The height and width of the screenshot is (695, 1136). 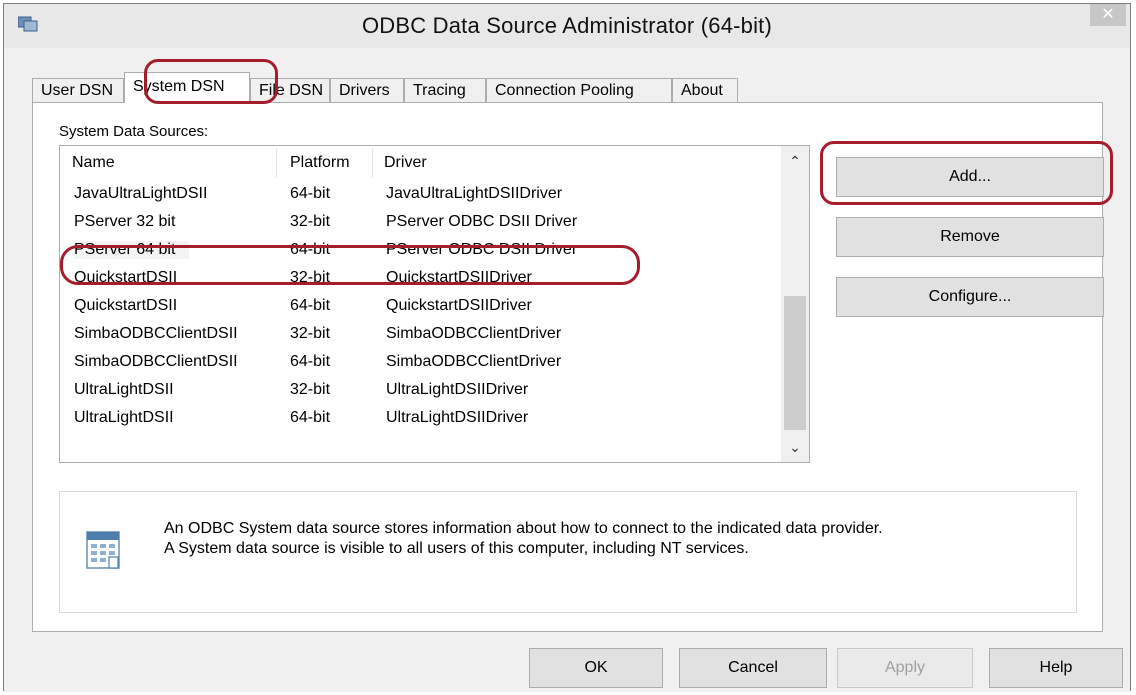 What do you see at coordinates (324, 163) in the screenshot?
I see `column-header-platform: Platform` at bounding box center [324, 163].